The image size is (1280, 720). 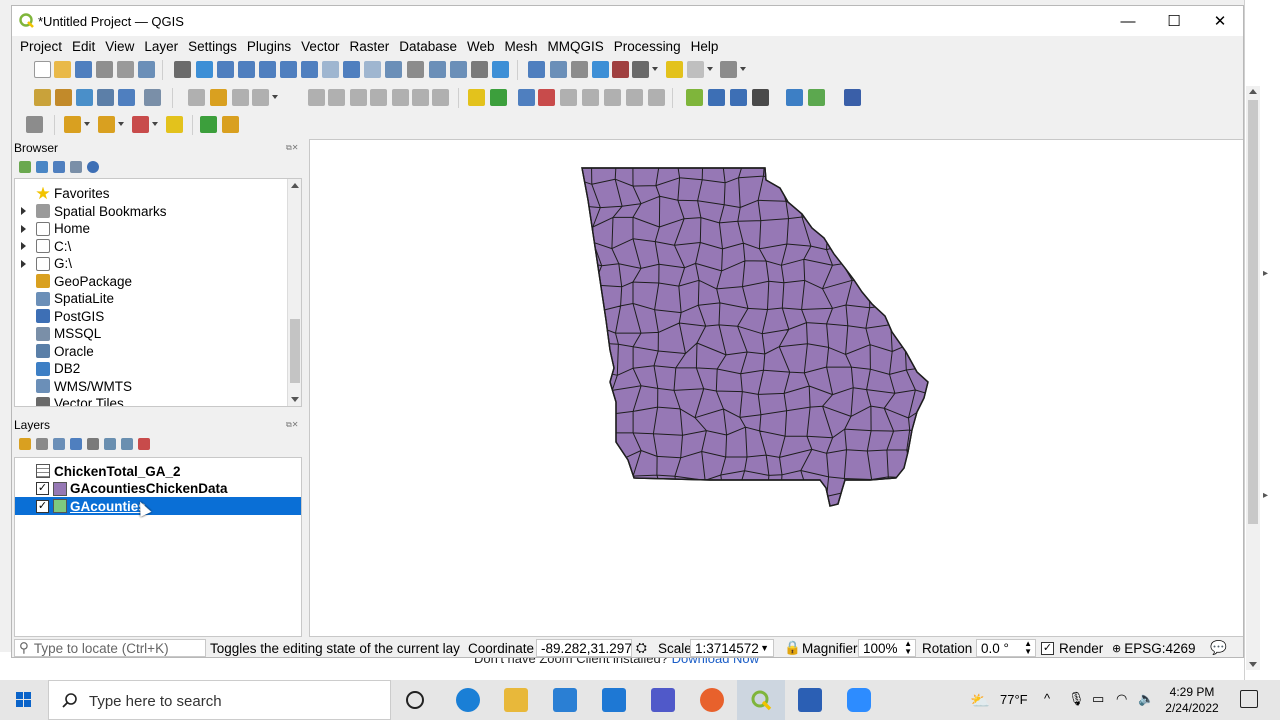 What do you see at coordinates (576, 46) in the screenshot?
I see `menu-mmqgis: MMQGIS` at bounding box center [576, 46].